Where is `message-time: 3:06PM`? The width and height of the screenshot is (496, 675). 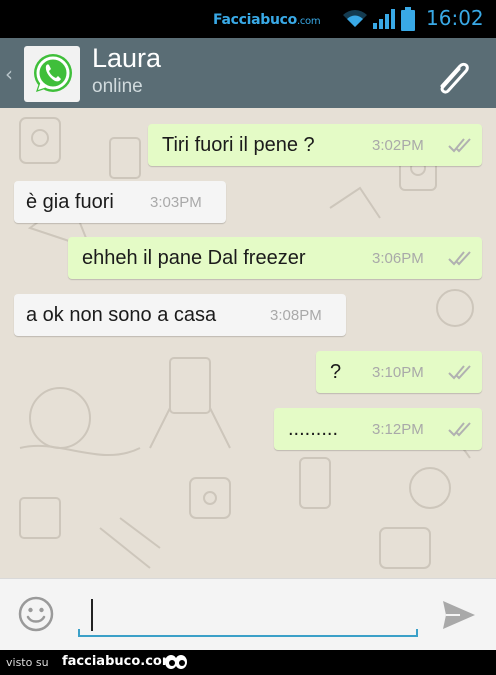
message-time: 3:06PM is located at coordinates (398, 258).